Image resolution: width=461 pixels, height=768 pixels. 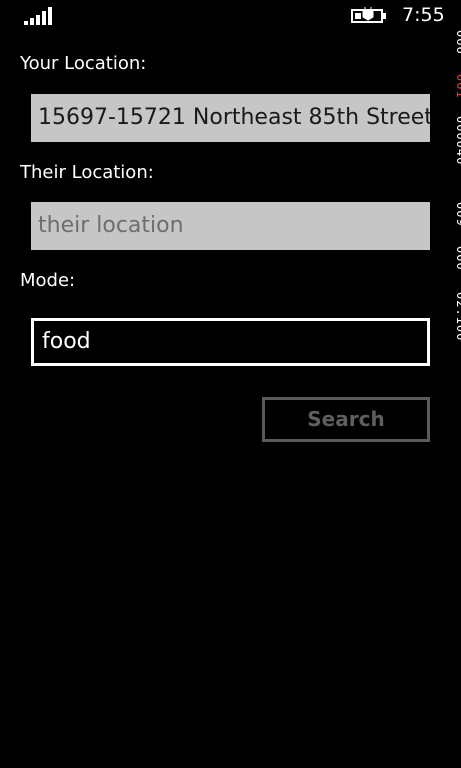 What do you see at coordinates (368, 15) in the screenshot?
I see `battery-charging-icon` at bounding box center [368, 15].